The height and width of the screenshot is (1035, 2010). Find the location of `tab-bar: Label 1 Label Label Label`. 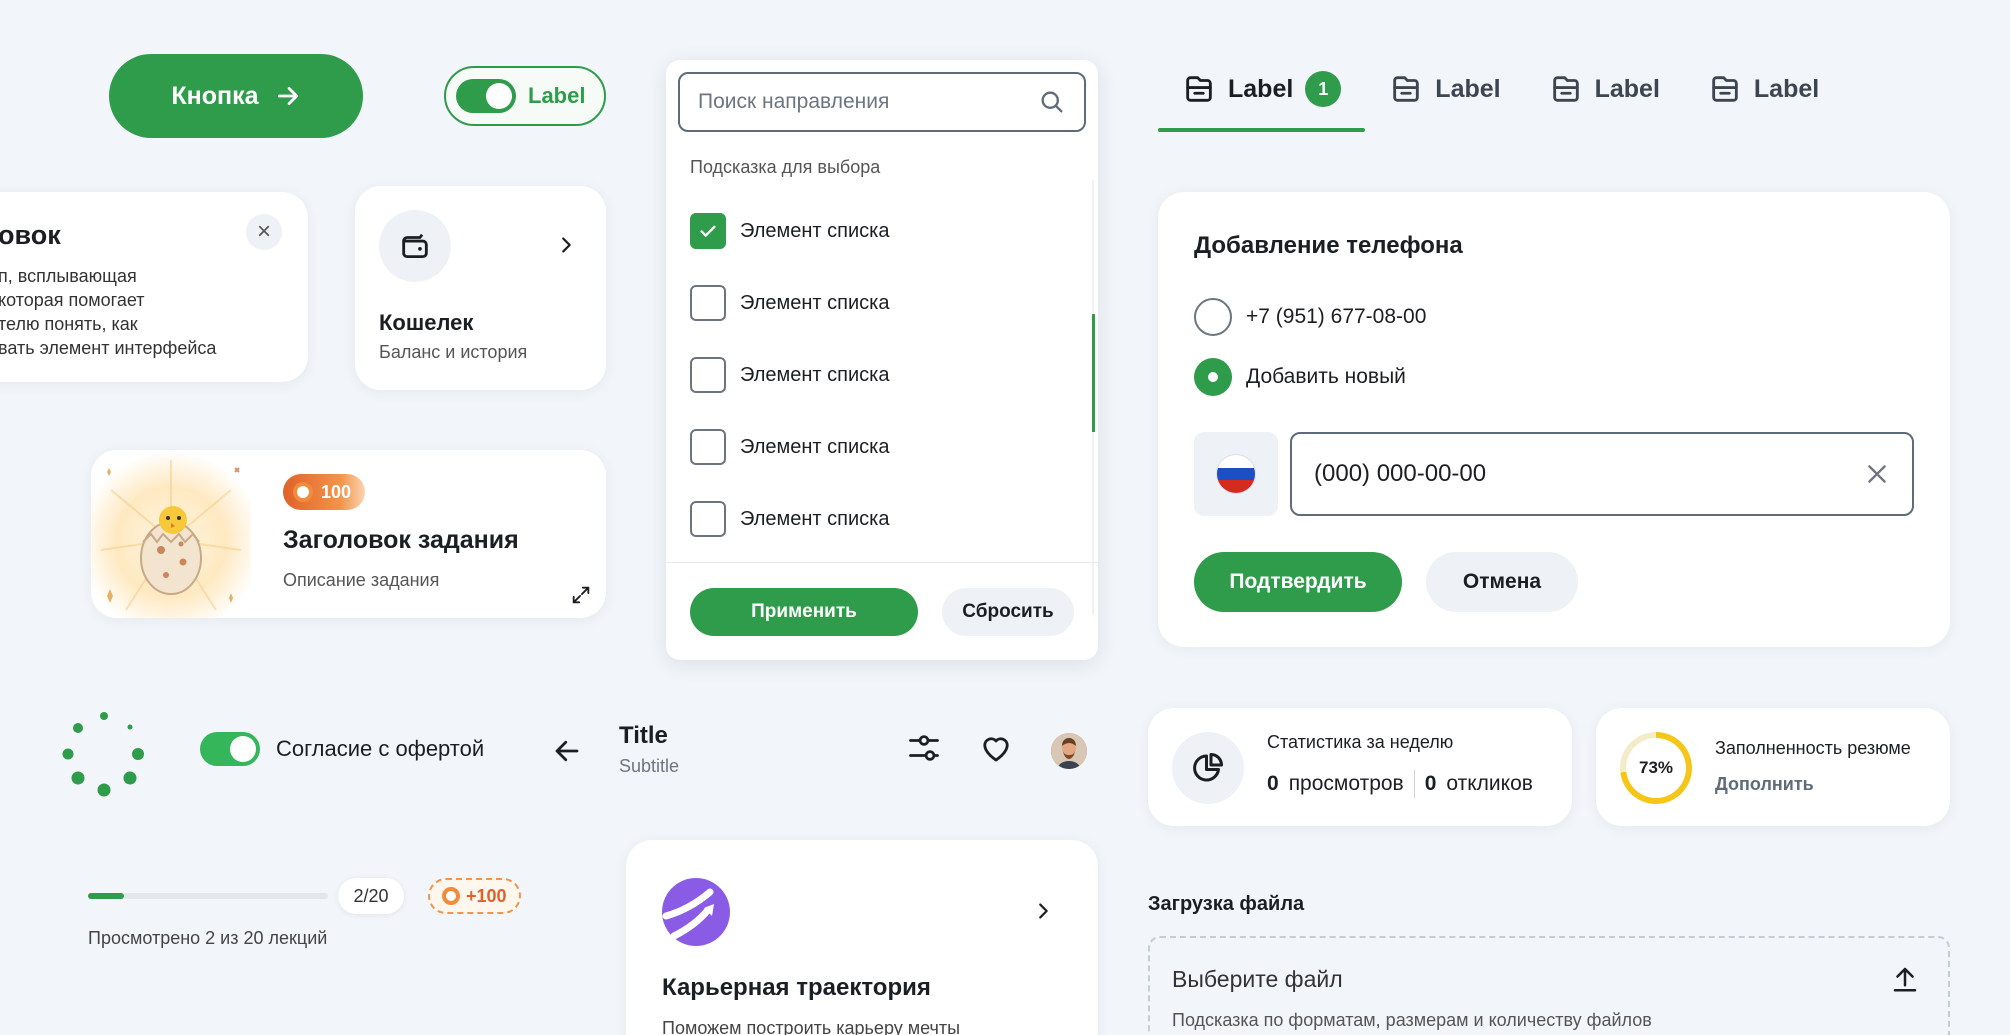

tab-bar: Label 1 Label Label Label is located at coordinates (1500, 92).